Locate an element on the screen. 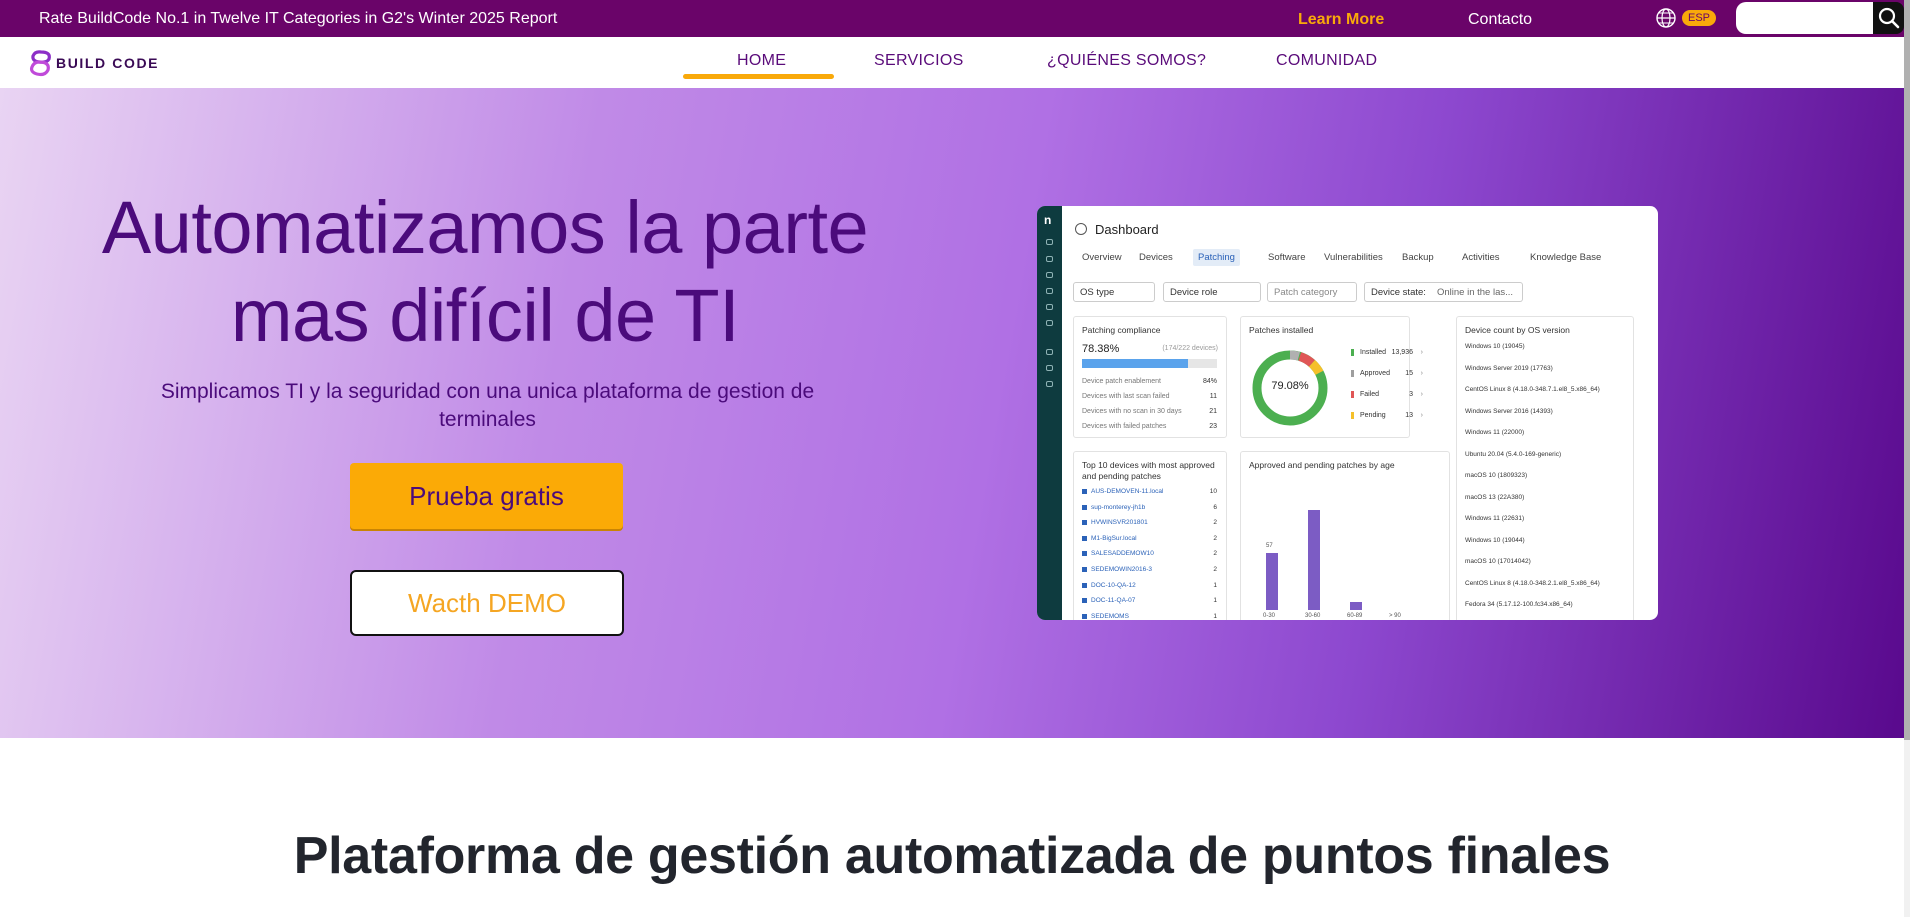 The image size is (1910, 917). nav-item-quienes-somos: ¿QUIÉNES SOMOS? is located at coordinates (1126, 61).